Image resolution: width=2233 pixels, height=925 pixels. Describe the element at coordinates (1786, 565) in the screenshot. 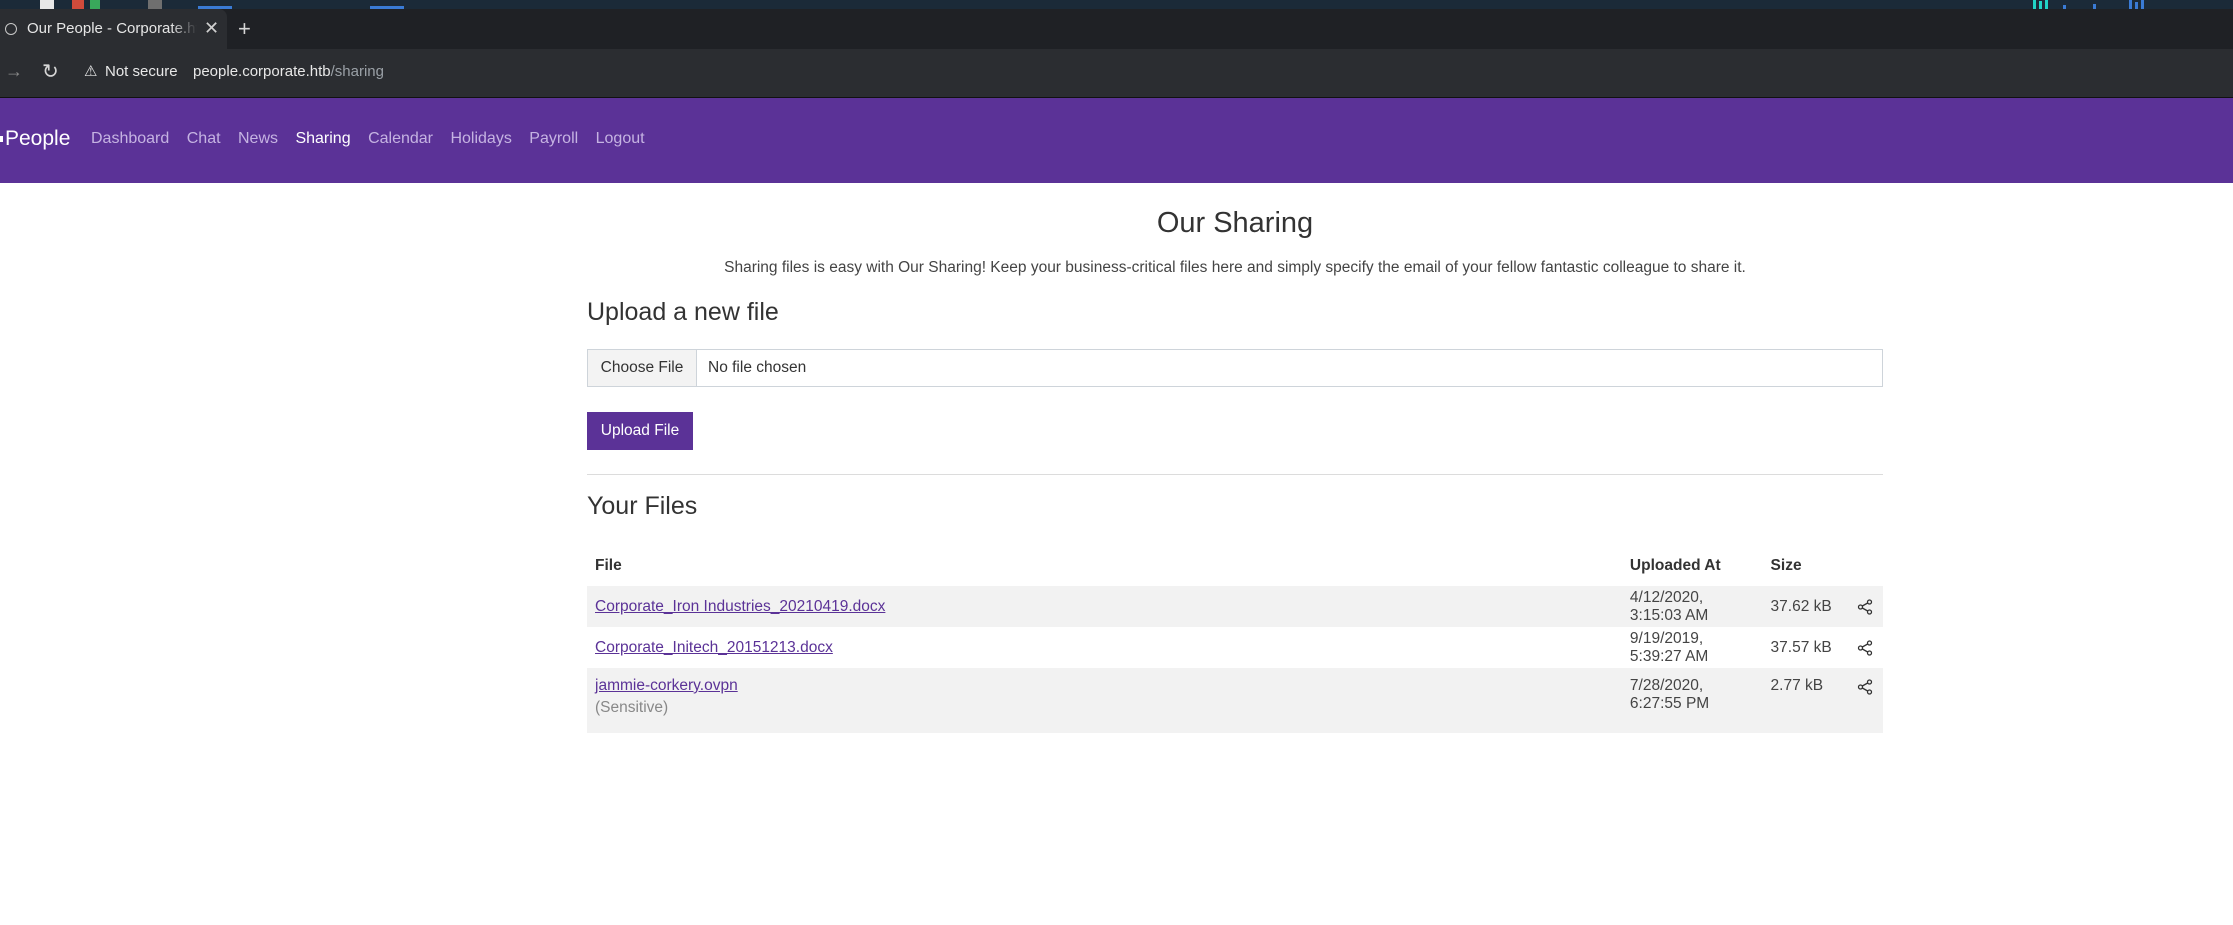

I see `column-header-size: Size` at that location.